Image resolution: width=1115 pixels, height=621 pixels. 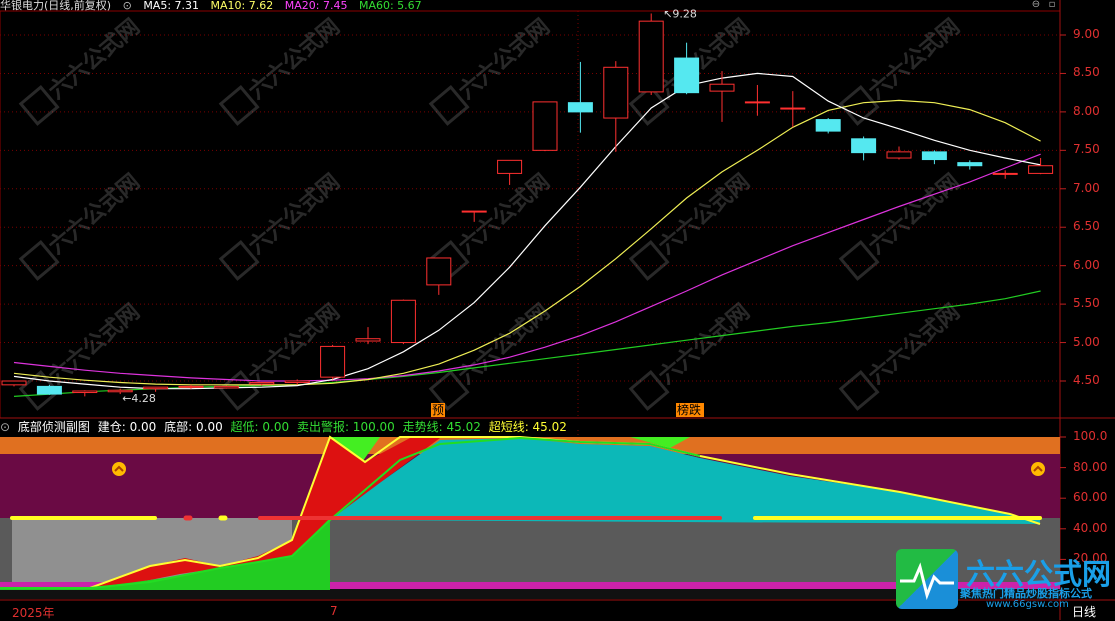 What do you see at coordinates (334, 611) in the screenshot?
I see `month-label: 7` at bounding box center [334, 611].